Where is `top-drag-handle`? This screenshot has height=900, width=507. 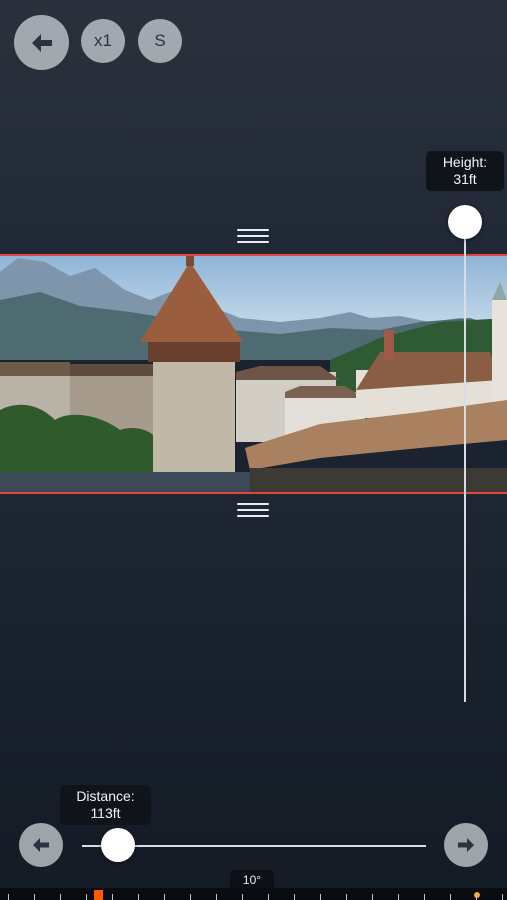 top-drag-handle is located at coordinates (253, 238).